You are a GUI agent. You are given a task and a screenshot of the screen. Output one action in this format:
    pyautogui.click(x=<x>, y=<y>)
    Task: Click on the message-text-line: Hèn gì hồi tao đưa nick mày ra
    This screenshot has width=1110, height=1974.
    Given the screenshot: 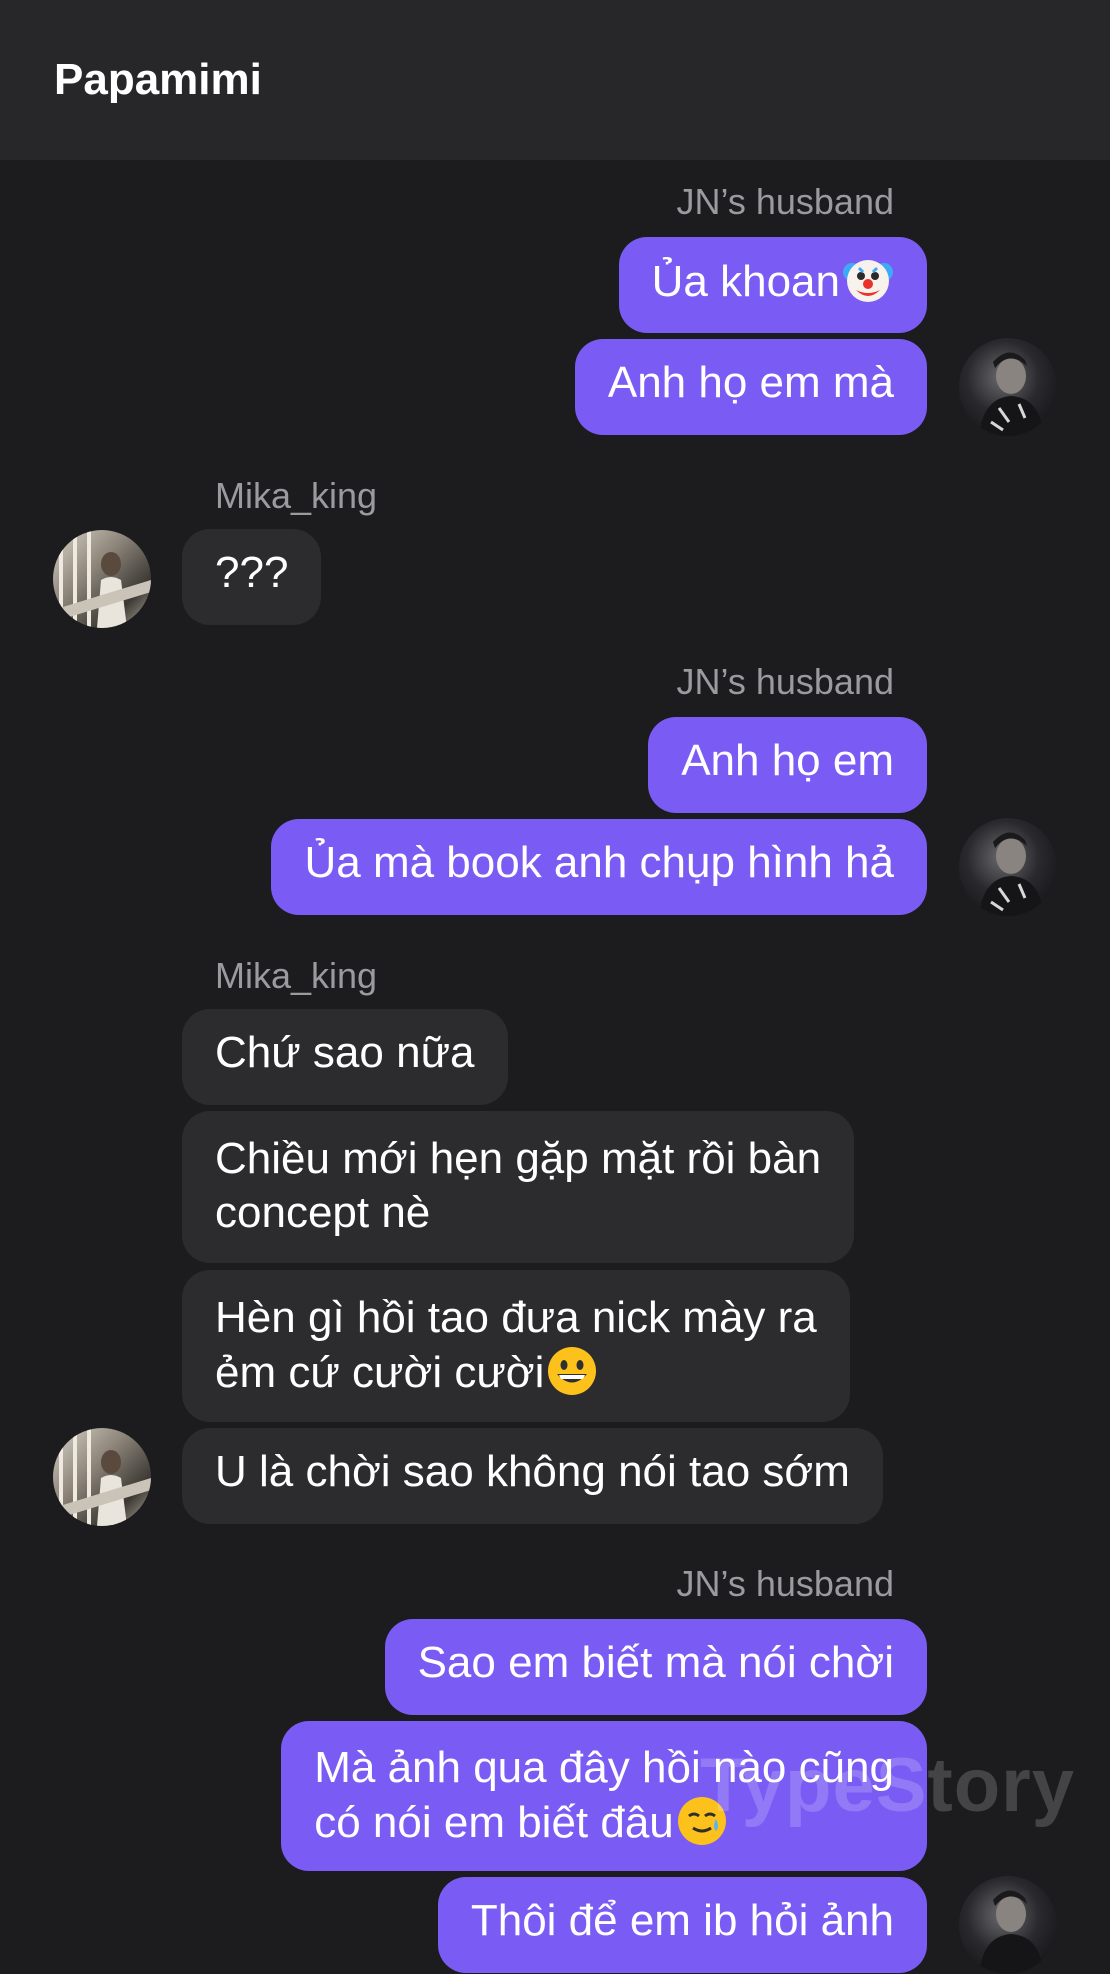 What is the action you would take?
    pyautogui.click(x=516, y=1317)
    